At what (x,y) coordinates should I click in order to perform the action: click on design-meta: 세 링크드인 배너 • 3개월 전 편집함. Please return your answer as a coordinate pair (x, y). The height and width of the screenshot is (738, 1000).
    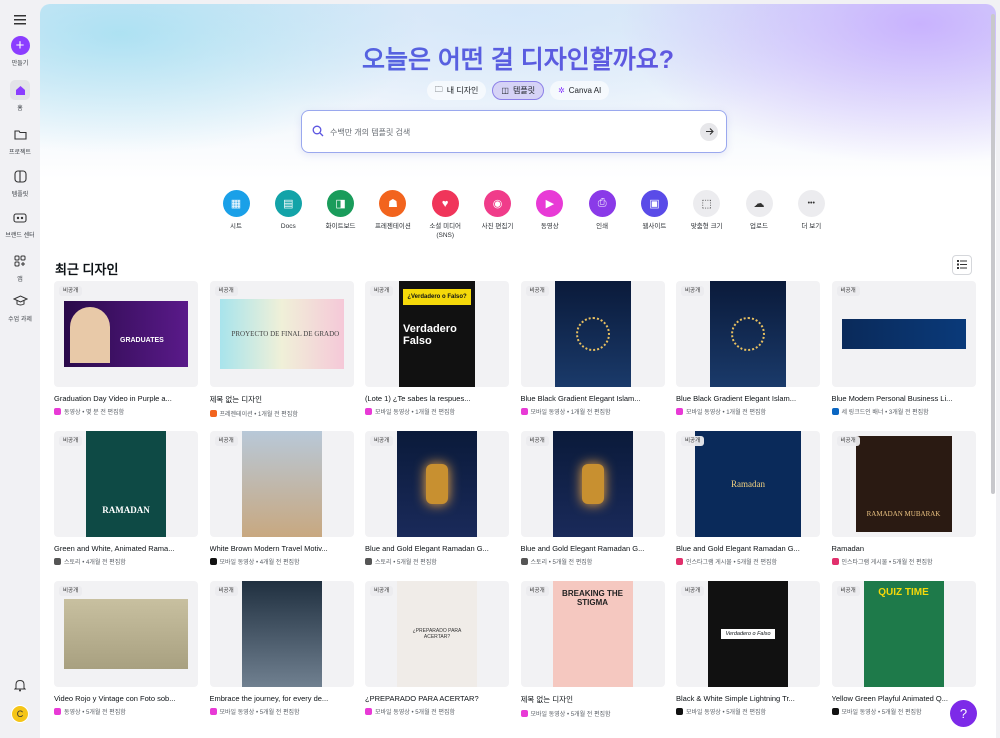
    Looking at the image, I should click on (903, 411).